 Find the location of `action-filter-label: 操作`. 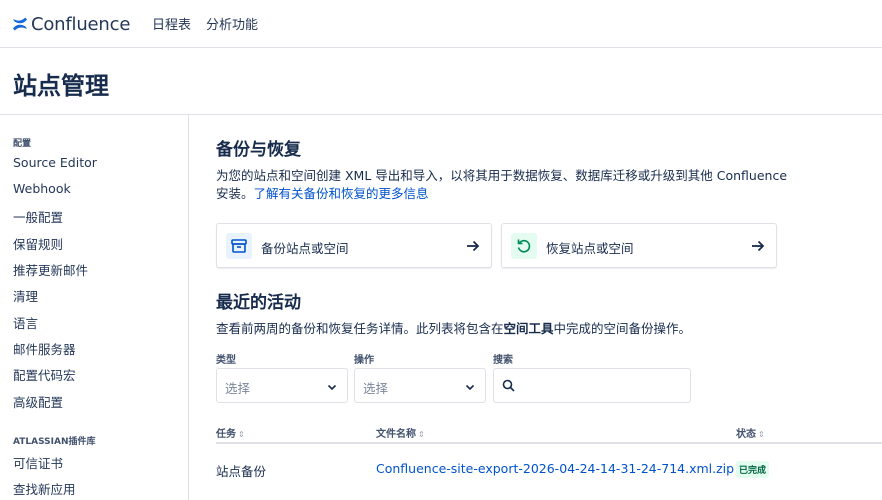

action-filter-label: 操作 is located at coordinates (364, 360).